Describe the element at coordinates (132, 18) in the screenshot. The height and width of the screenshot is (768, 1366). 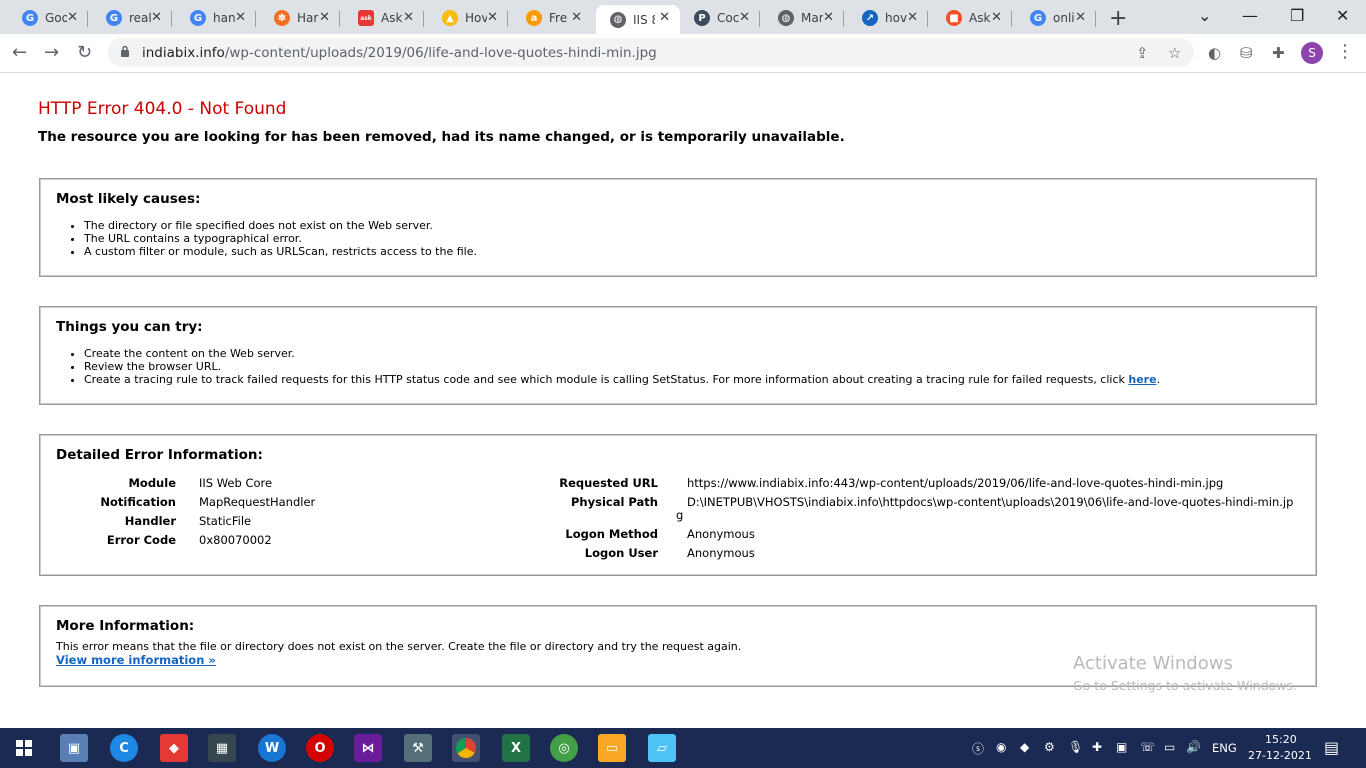
I see `tab-1: Greal ✕` at that location.